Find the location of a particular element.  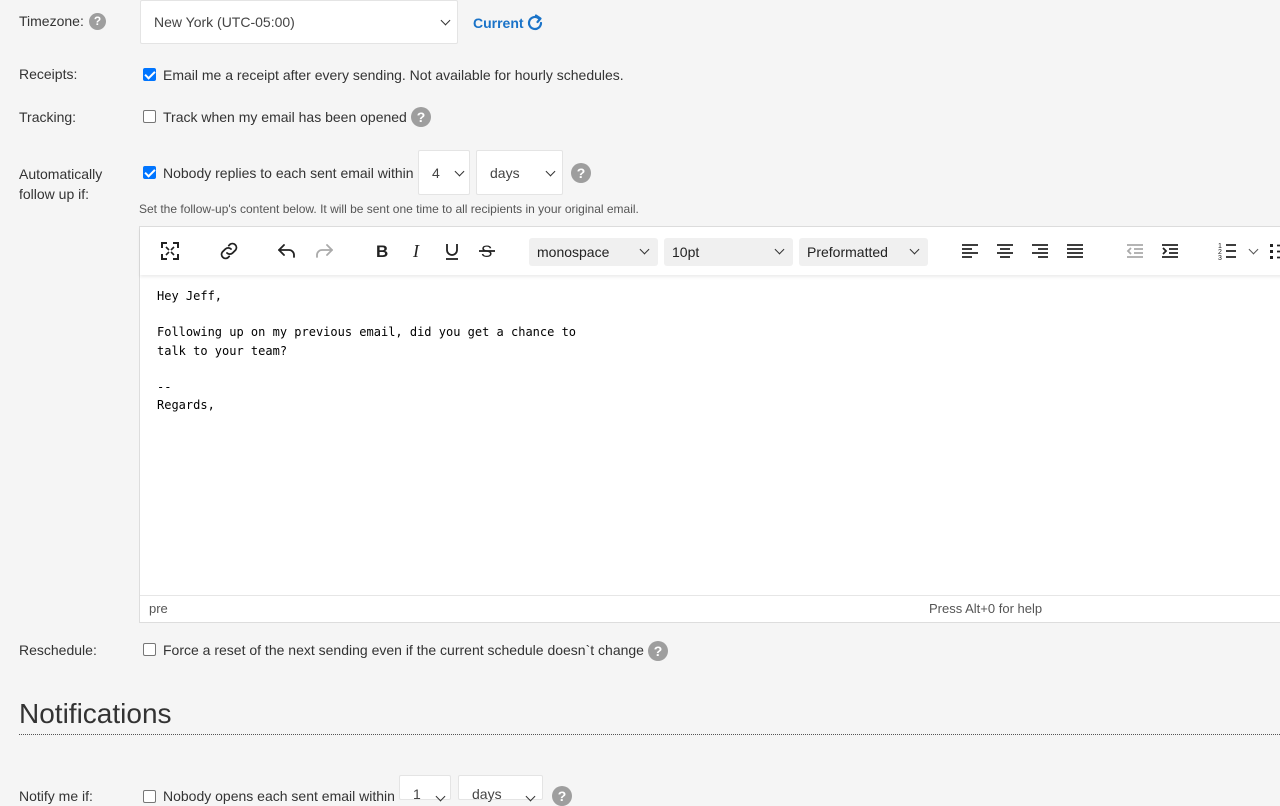

tracking-text: Track when my email has been opened is located at coordinates (285, 117).